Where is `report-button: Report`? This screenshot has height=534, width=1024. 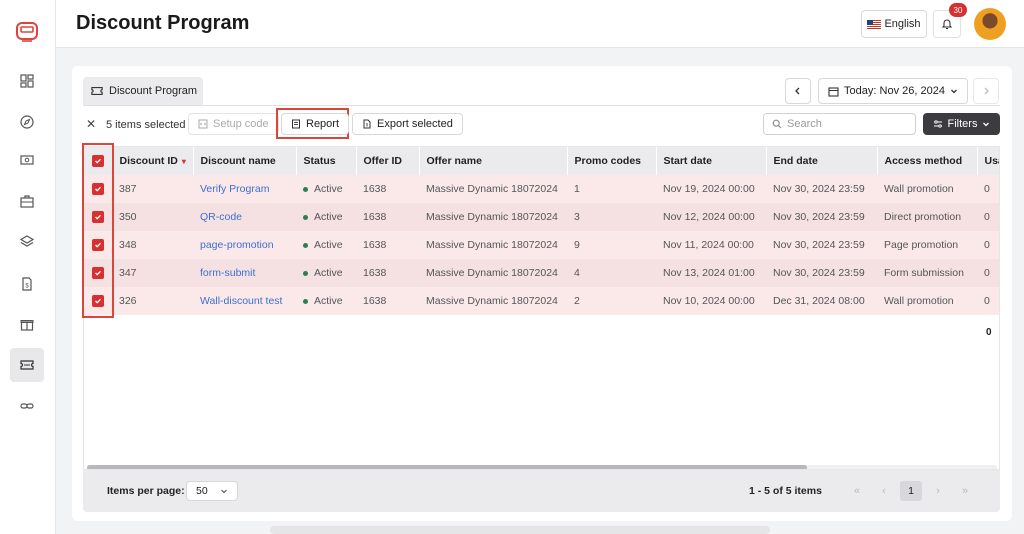
report-button: Report is located at coordinates (315, 124).